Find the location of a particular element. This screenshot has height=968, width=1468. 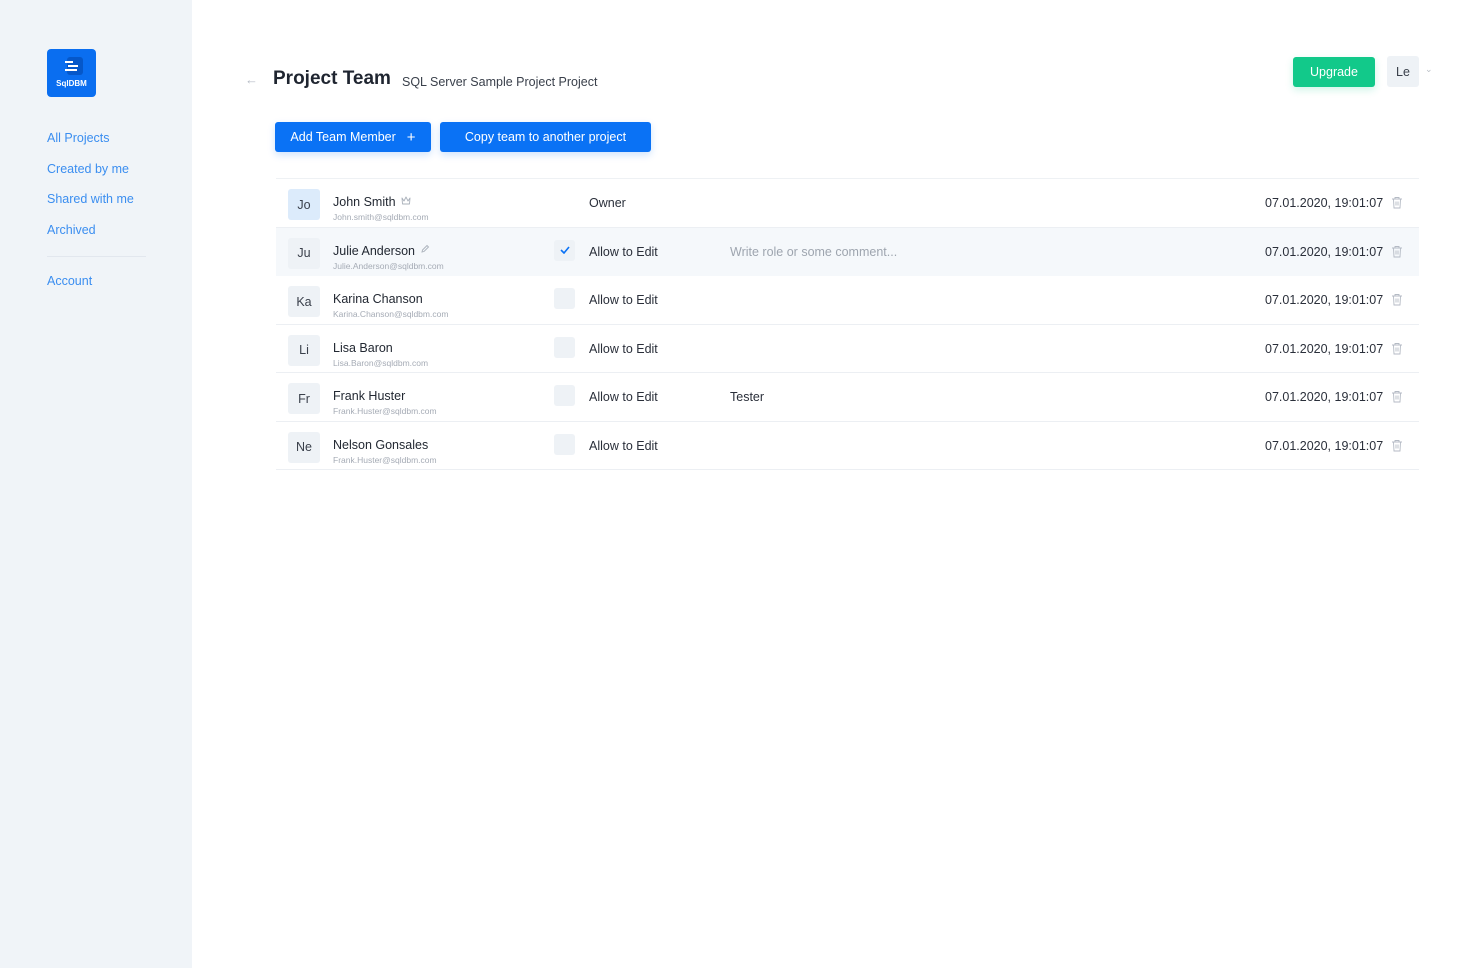

member-name-text: Julie Anderson is located at coordinates (374, 250).